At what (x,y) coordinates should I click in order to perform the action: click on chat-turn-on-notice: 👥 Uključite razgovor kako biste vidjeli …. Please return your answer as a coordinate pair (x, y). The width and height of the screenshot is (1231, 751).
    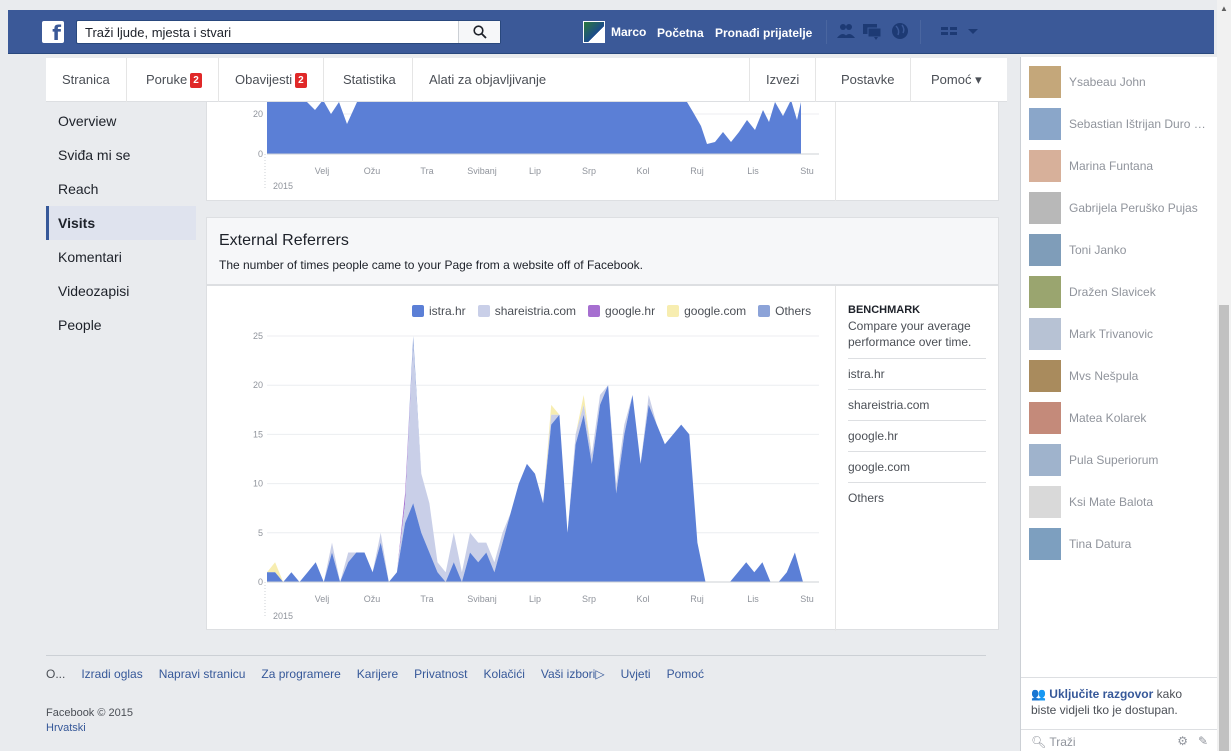
    Looking at the image, I should click on (1119, 702).